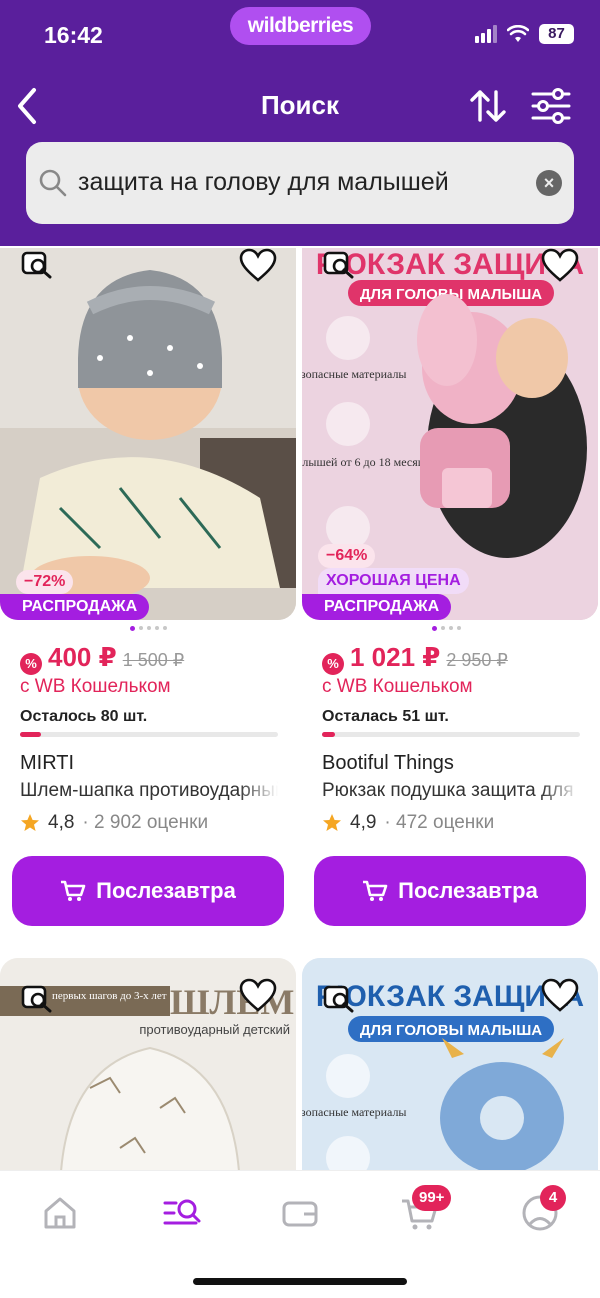  What do you see at coordinates (300, 105) in the screenshot?
I see `page-title: Поиск` at bounding box center [300, 105].